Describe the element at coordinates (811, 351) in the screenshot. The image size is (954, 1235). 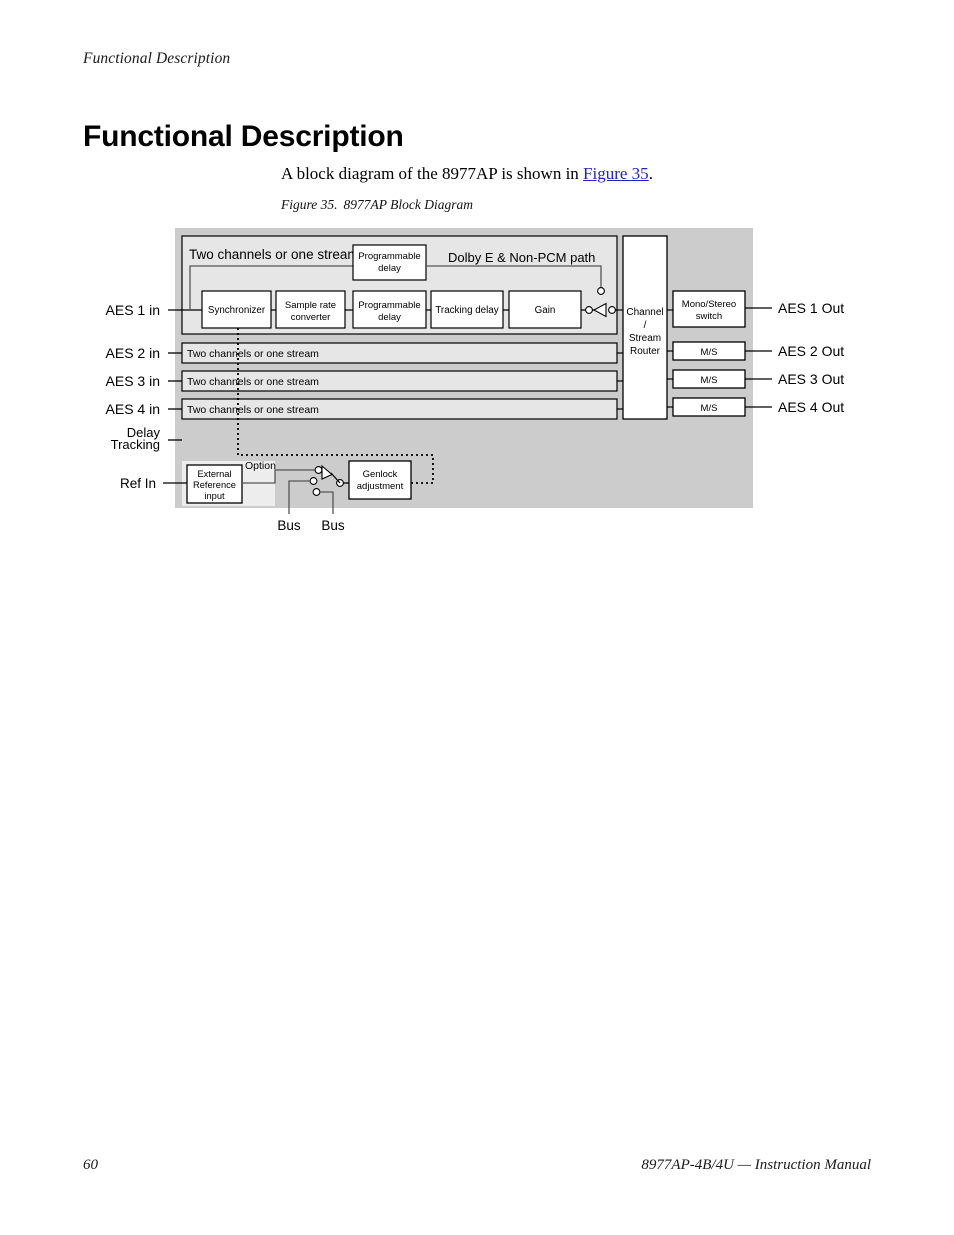
I see `aes-2-output-label: AES 2 Out` at that location.